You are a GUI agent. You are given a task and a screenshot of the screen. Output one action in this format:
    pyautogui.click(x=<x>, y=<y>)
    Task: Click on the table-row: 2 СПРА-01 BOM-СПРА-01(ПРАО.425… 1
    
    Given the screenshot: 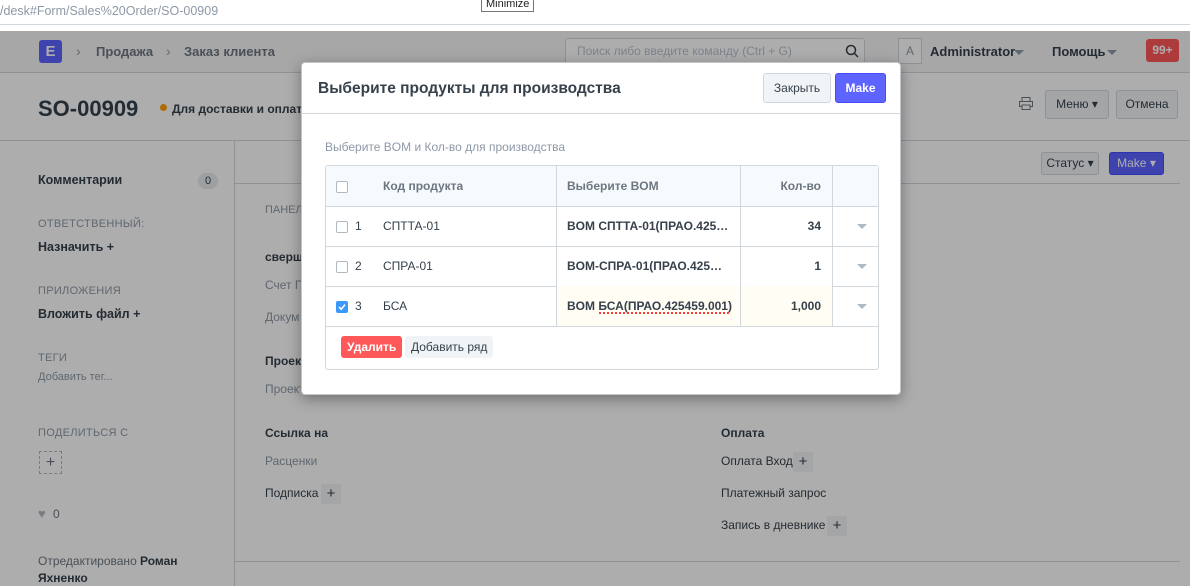 What is the action you would take?
    pyautogui.click(x=602, y=266)
    